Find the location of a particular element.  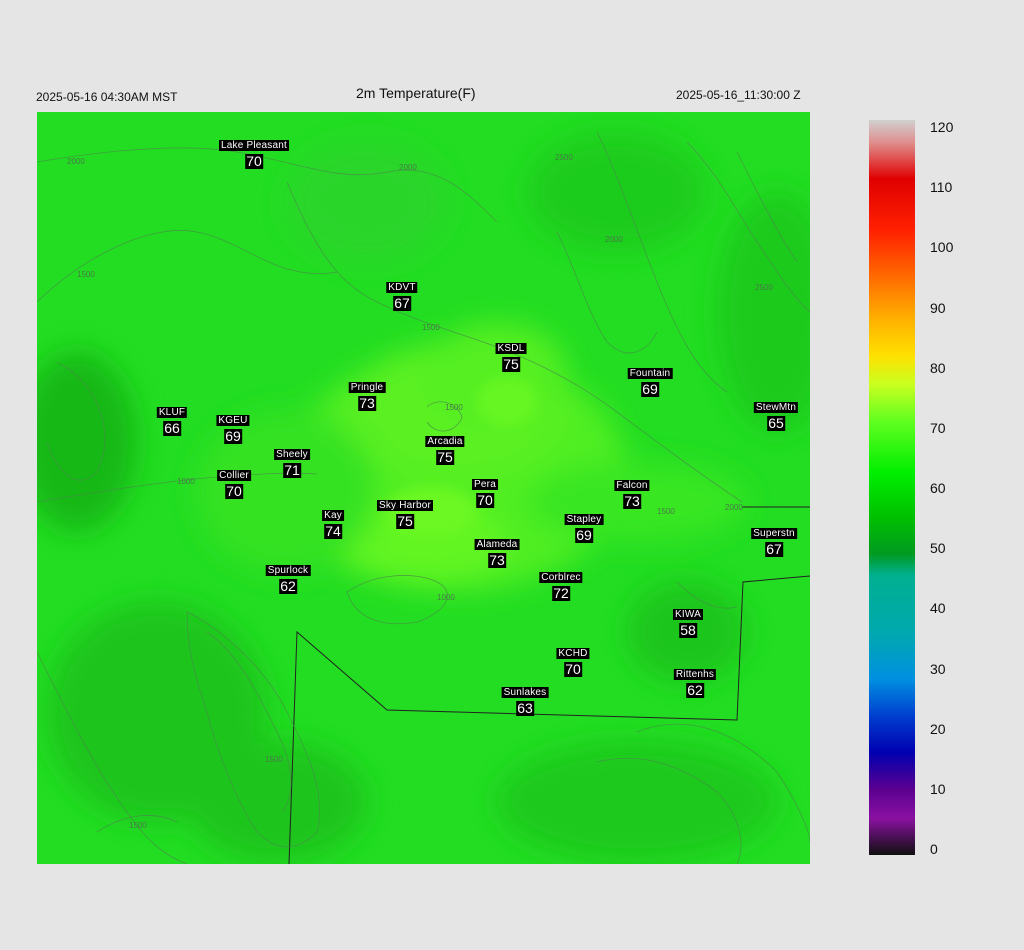

station-name: Collier is located at coordinates (234, 475).